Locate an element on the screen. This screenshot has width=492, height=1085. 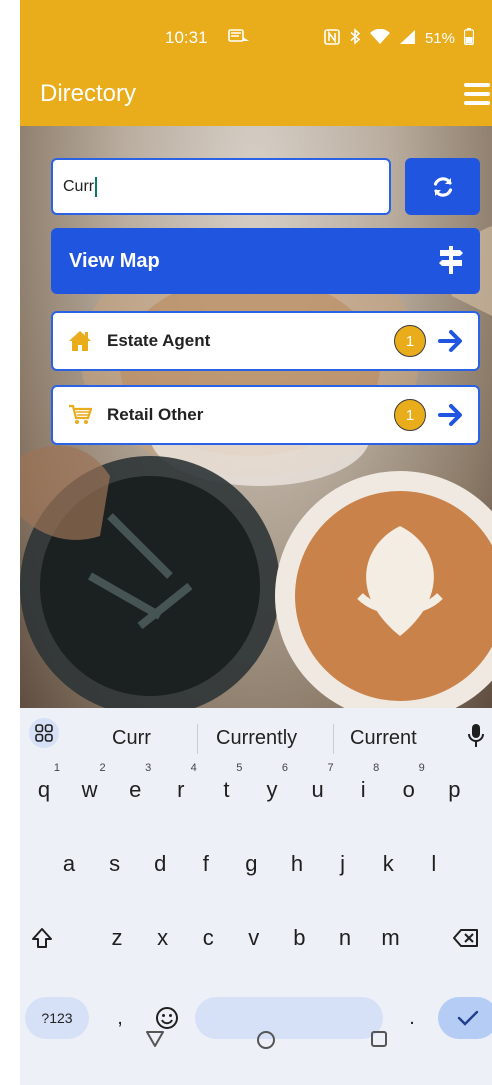
bluetooth-icon is located at coordinates (355, 38).